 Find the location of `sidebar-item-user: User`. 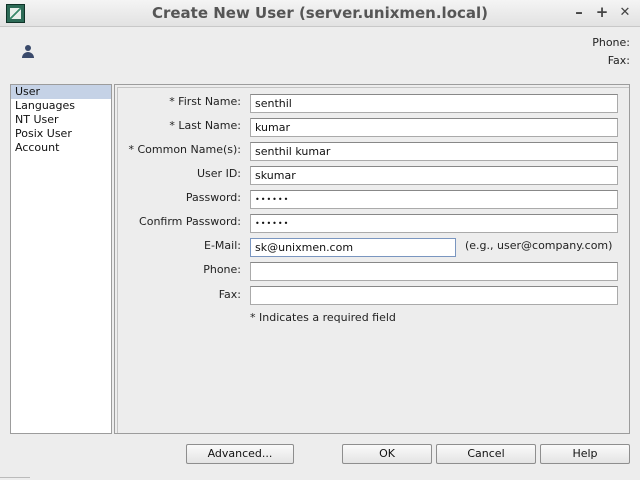

sidebar-item-user: User is located at coordinates (61, 92).